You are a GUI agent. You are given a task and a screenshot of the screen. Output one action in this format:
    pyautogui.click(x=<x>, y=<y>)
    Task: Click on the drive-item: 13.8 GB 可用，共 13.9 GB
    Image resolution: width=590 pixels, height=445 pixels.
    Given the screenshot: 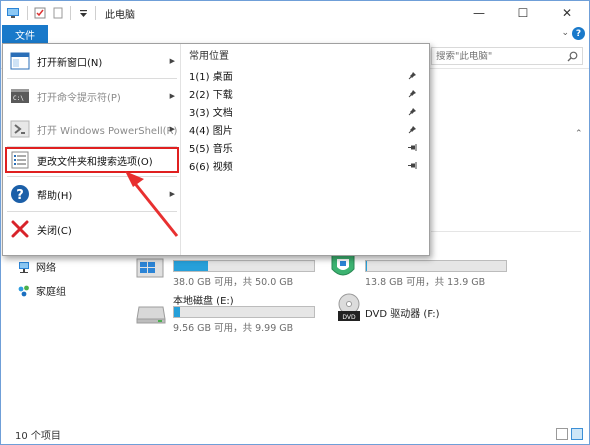 What is the action you would take?
    pyautogui.click(x=422, y=269)
    